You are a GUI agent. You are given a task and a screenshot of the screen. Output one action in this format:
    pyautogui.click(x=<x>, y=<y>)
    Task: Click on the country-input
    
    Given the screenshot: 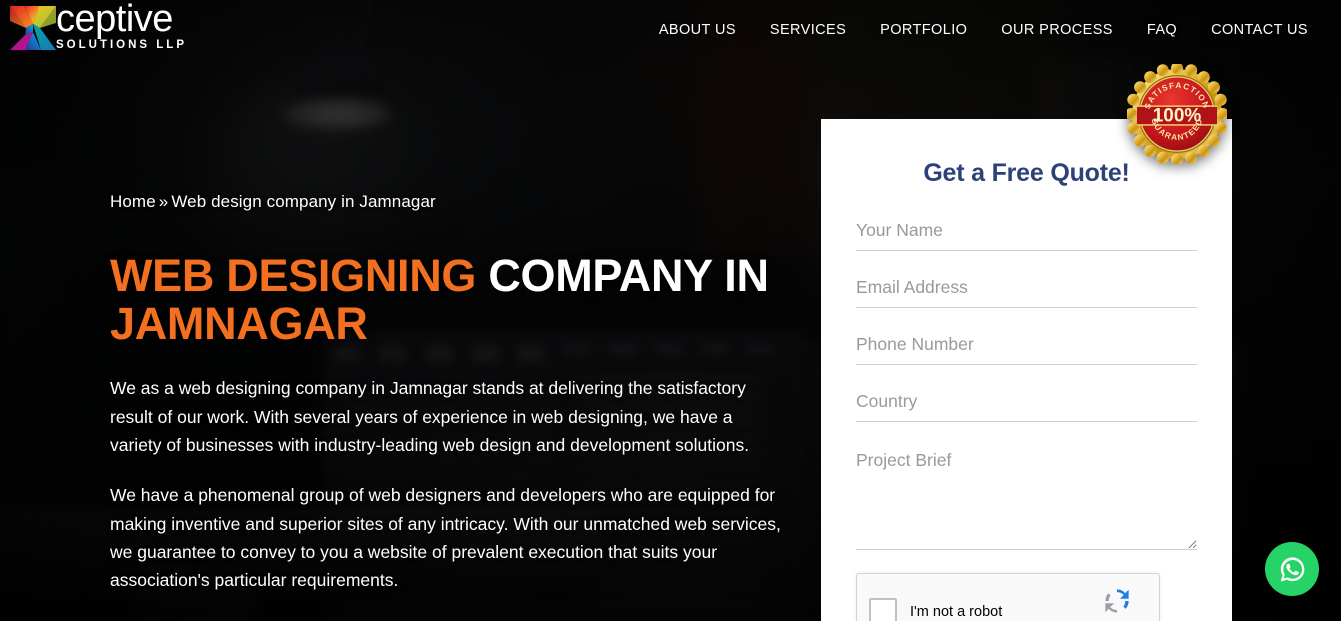 What is the action you would take?
    pyautogui.click(x=1026, y=404)
    